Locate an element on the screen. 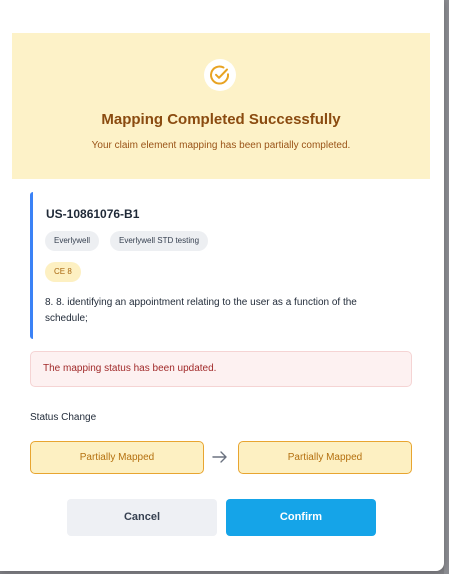  background-page-edge is located at coordinates (446, 287).